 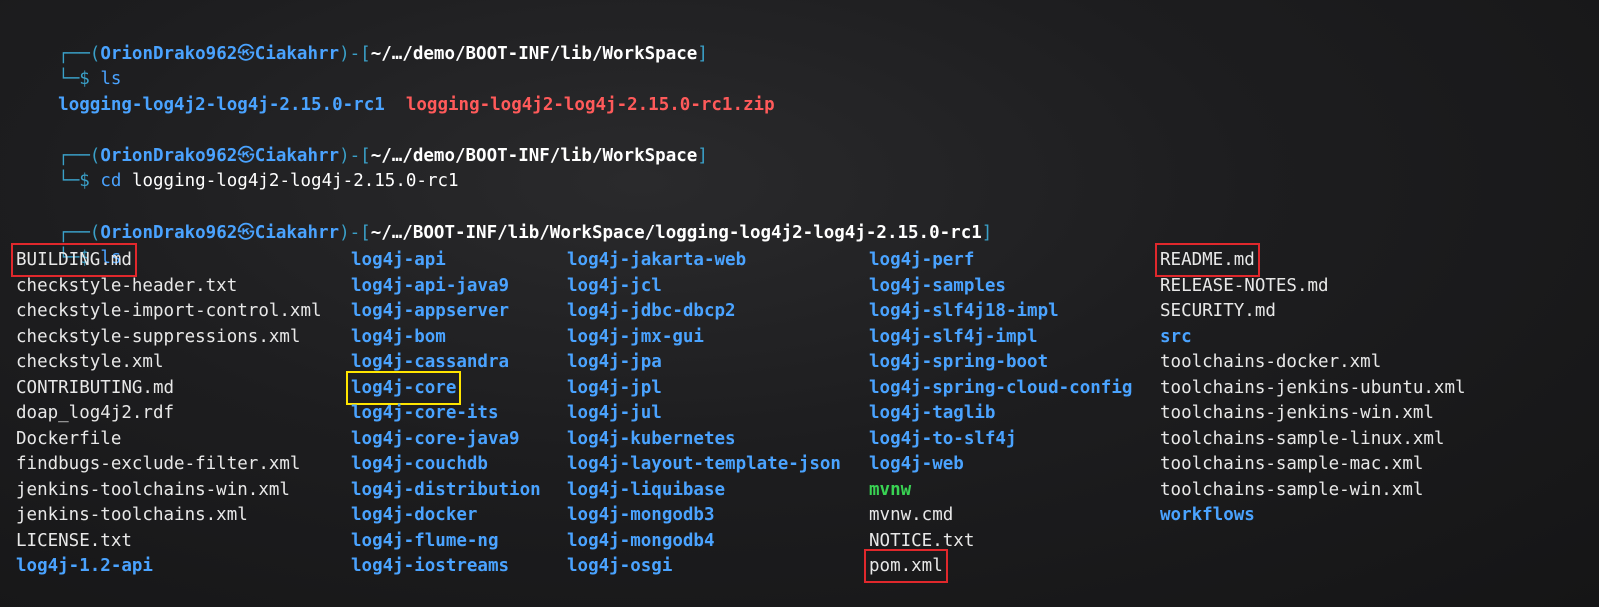 What do you see at coordinates (398, 260) in the screenshot?
I see `dir-entry: log4j-api` at bounding box center [398, 260].